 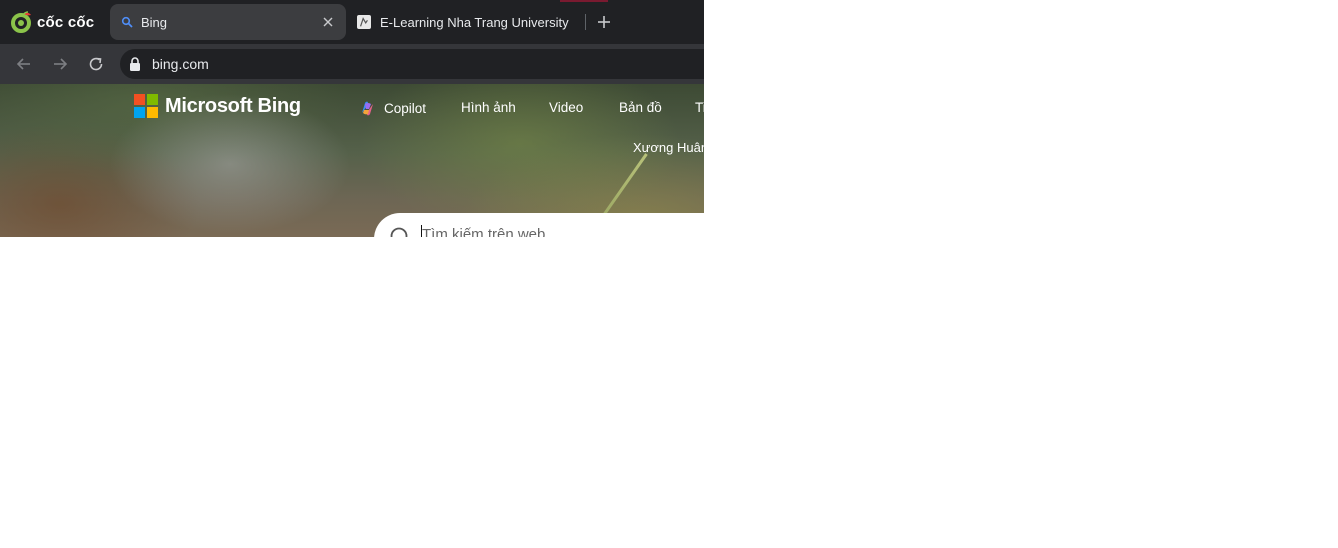 What do you see at coordinates (585, 22) in the screenshot?
I see `tab-separator` at bounding box center [585, 22].